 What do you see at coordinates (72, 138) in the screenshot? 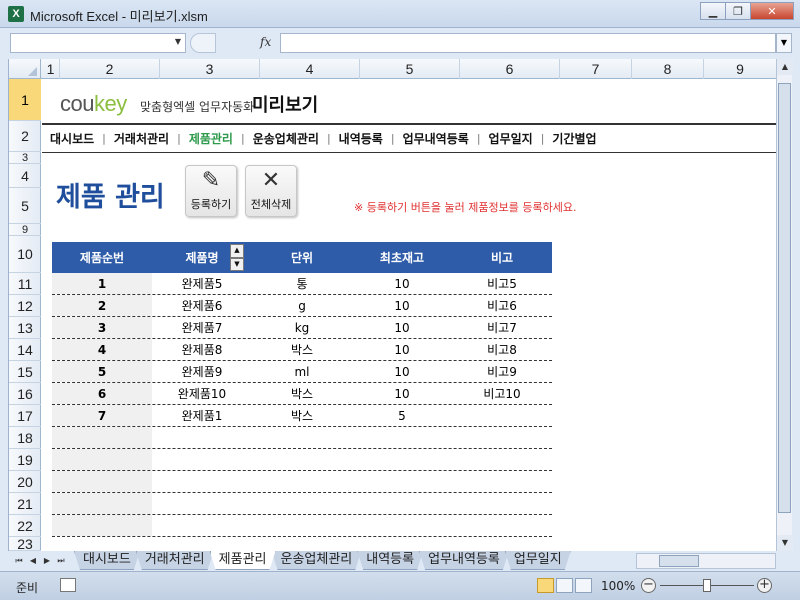
I see `nav-item-dashboard: 대시보드` at bounding box center [72, 138].